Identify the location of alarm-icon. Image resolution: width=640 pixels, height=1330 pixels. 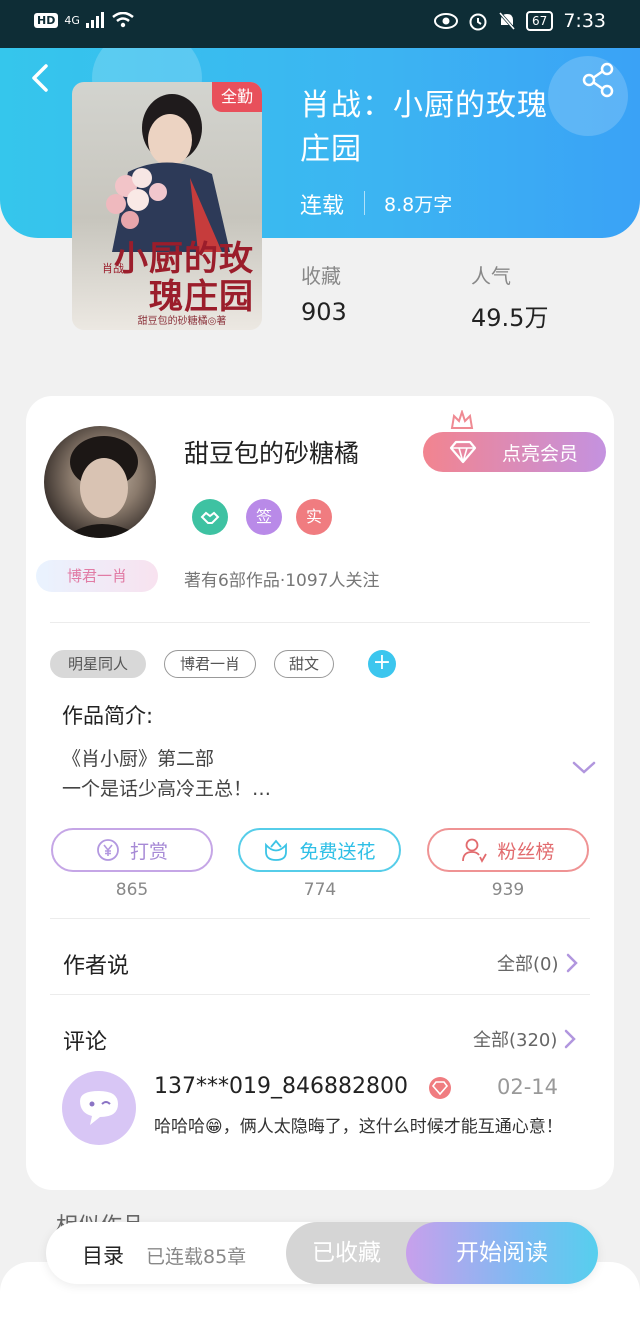
(478, 22).